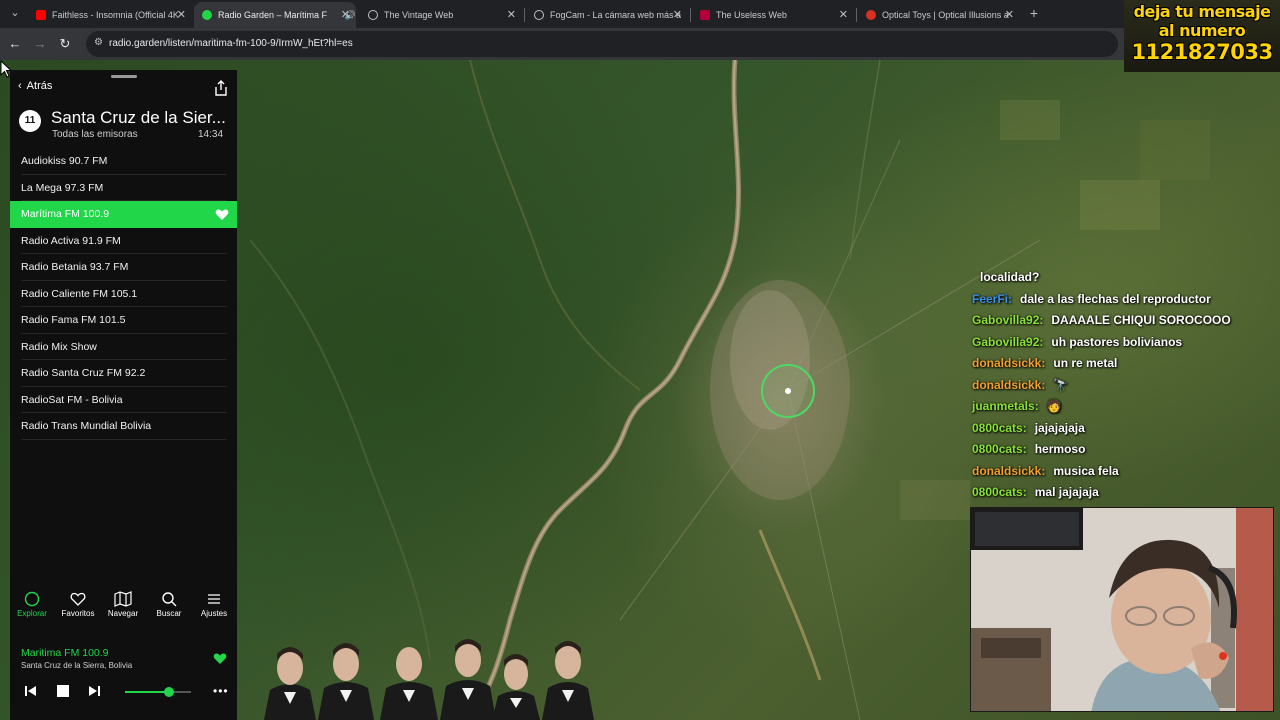 The image size is (1280, 720). I want to click on nav-settings: Ajustes, so click(214, 604).